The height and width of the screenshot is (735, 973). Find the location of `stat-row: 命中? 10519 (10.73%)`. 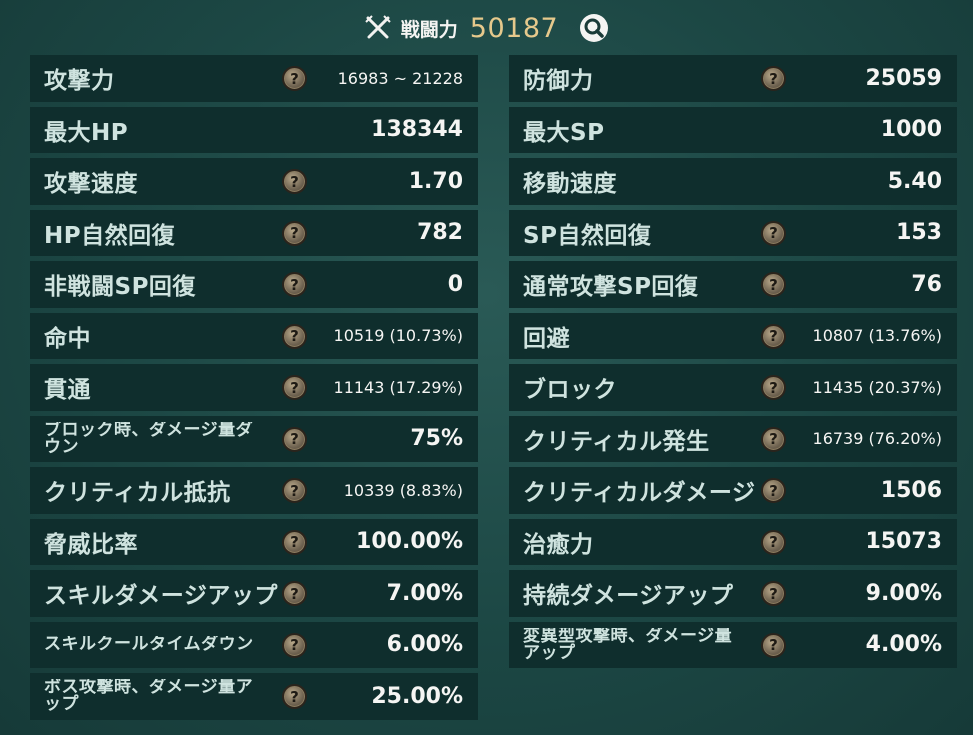

stat-row: 命中? 10519 (10.73%) is located at coordinates (254, 335).